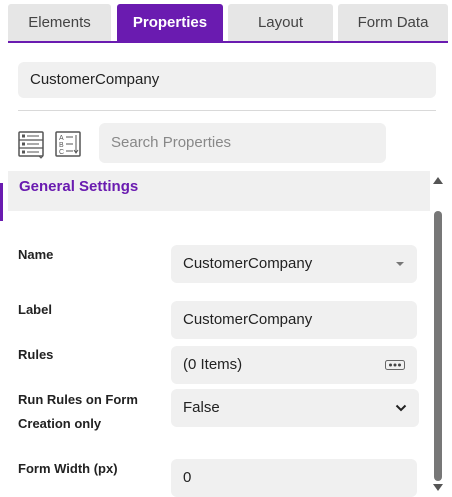  What do you see at coordinates (228, 42) in the screenshot?
I see `tab-underline` at bounding box center [228, 42].